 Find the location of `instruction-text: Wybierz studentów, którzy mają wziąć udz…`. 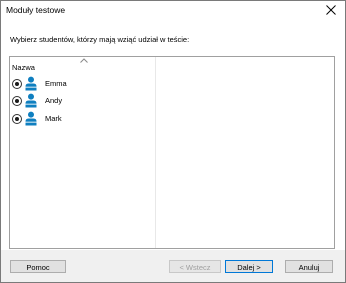

instruction-text: Wybierz studentów, którzy mają wziąć udz… is located at coordinates (100, 39).